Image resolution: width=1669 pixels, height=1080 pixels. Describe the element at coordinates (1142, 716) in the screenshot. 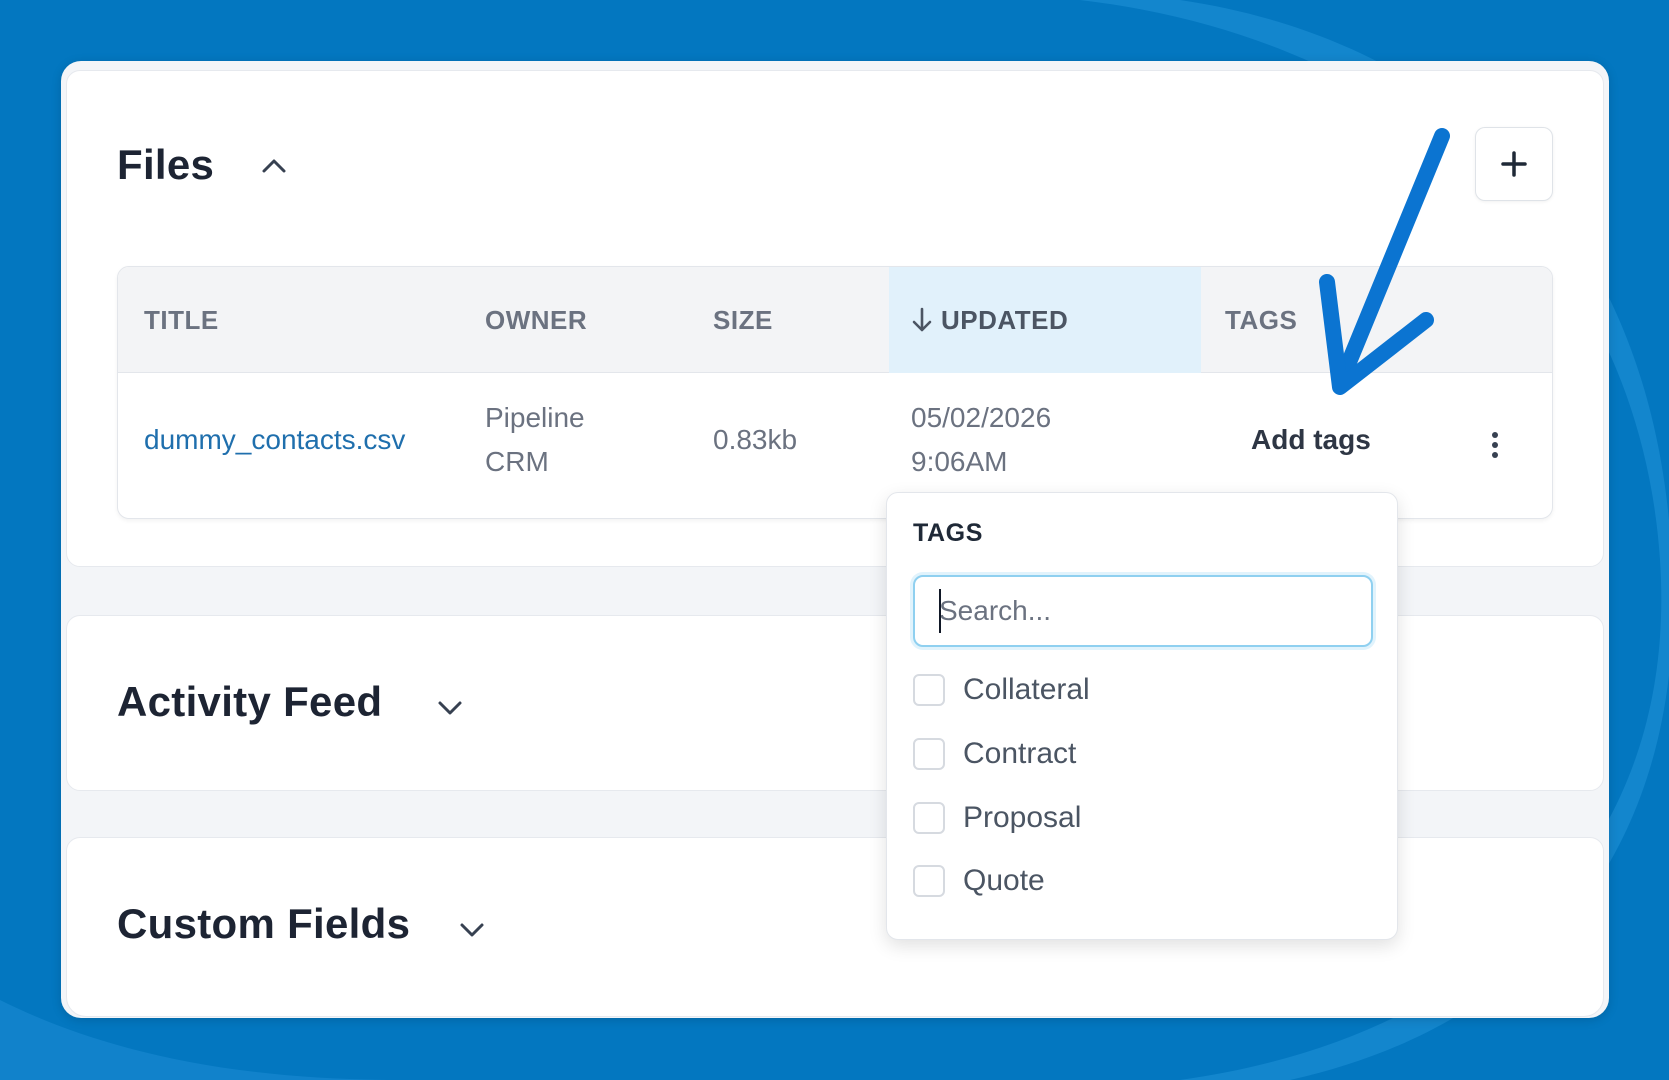

I see `tags-dropdown: TAGS Collateral Contract Proposal Quote` at that location.